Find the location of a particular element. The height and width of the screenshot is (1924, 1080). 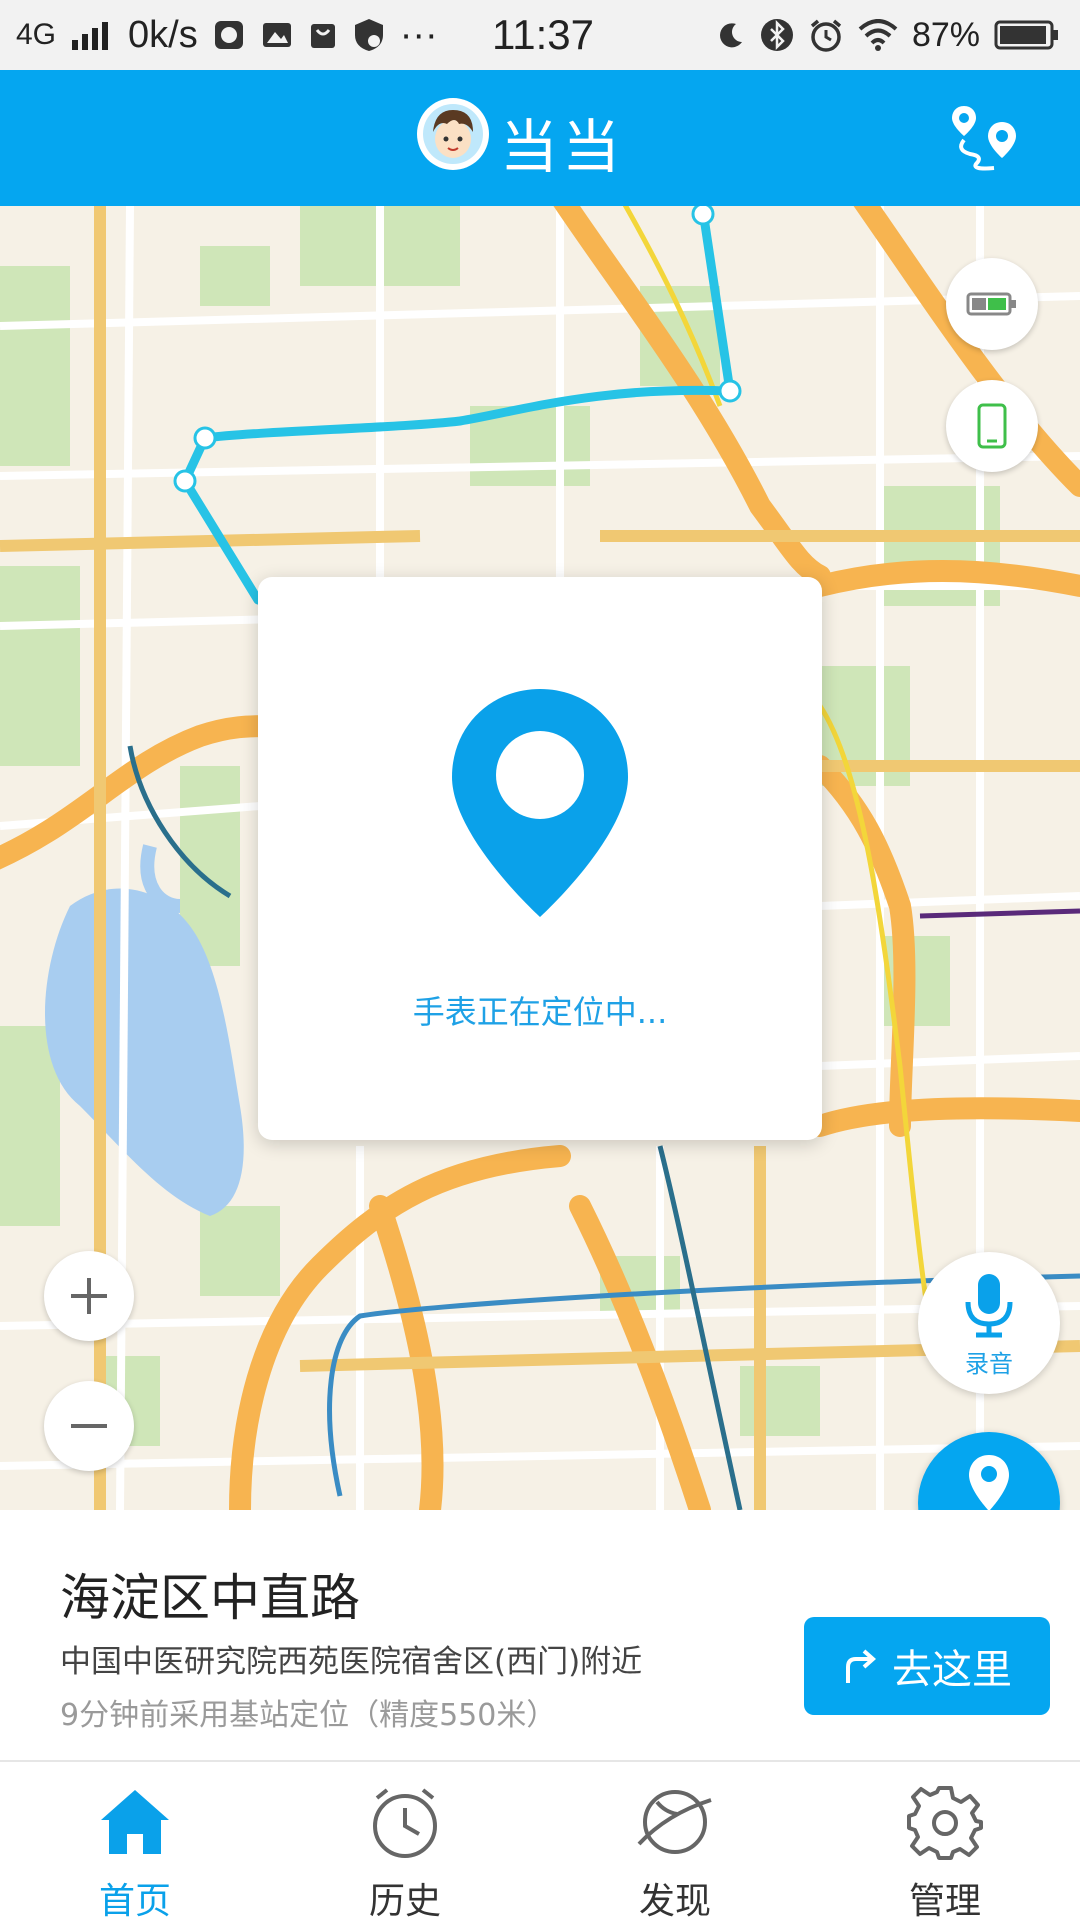

shield-notification-icon is located at coordinates (369, 35).